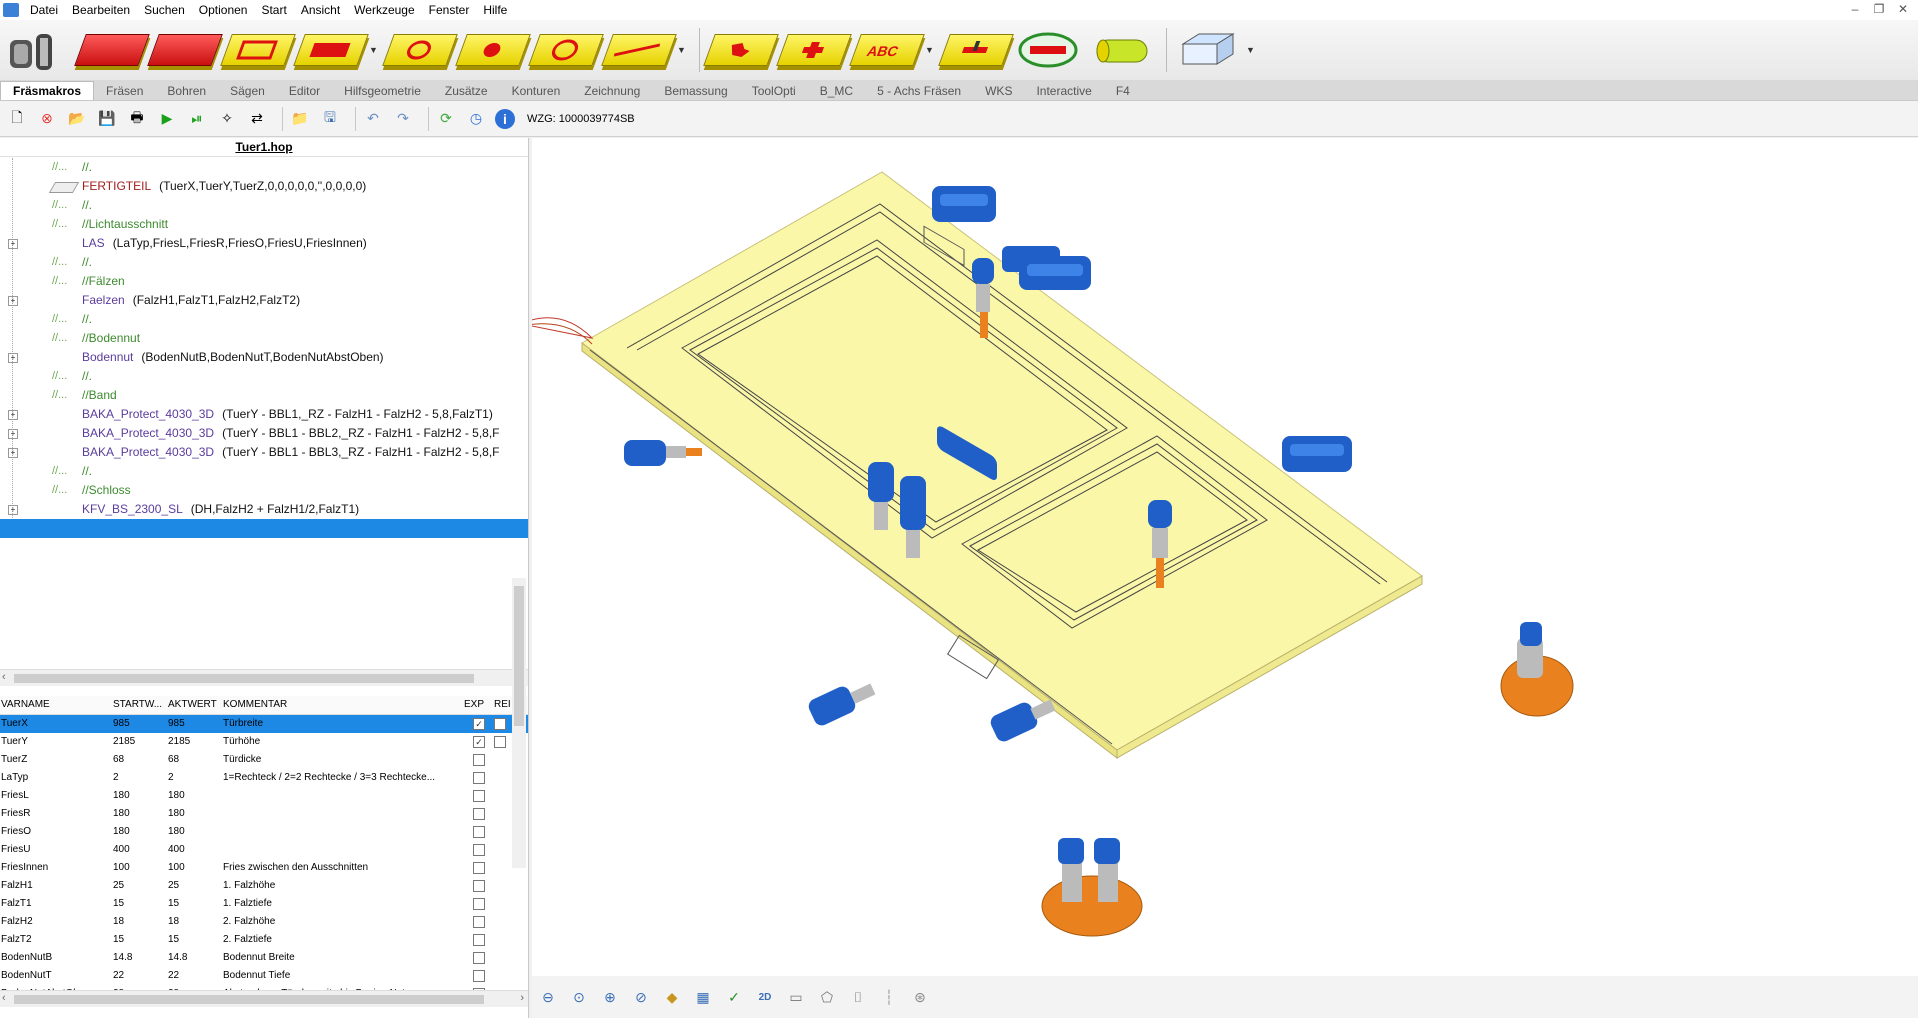  What do you see at coordinates (56, 814) in the screenshot?
I see `grid-cell-name: FriesR` at bounding box center [56, 814].